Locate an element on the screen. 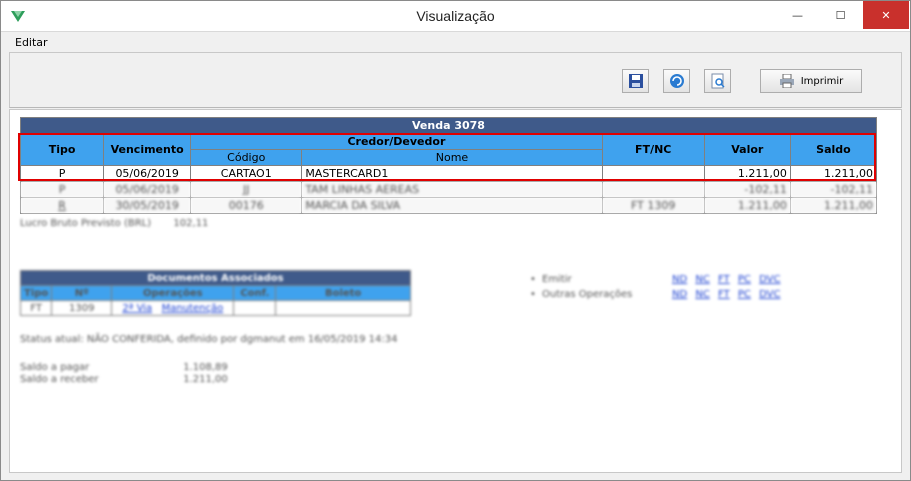 Image resolution: width=911 pixels, height=481 pixels. save-icon is located at coordinates (635, 81).